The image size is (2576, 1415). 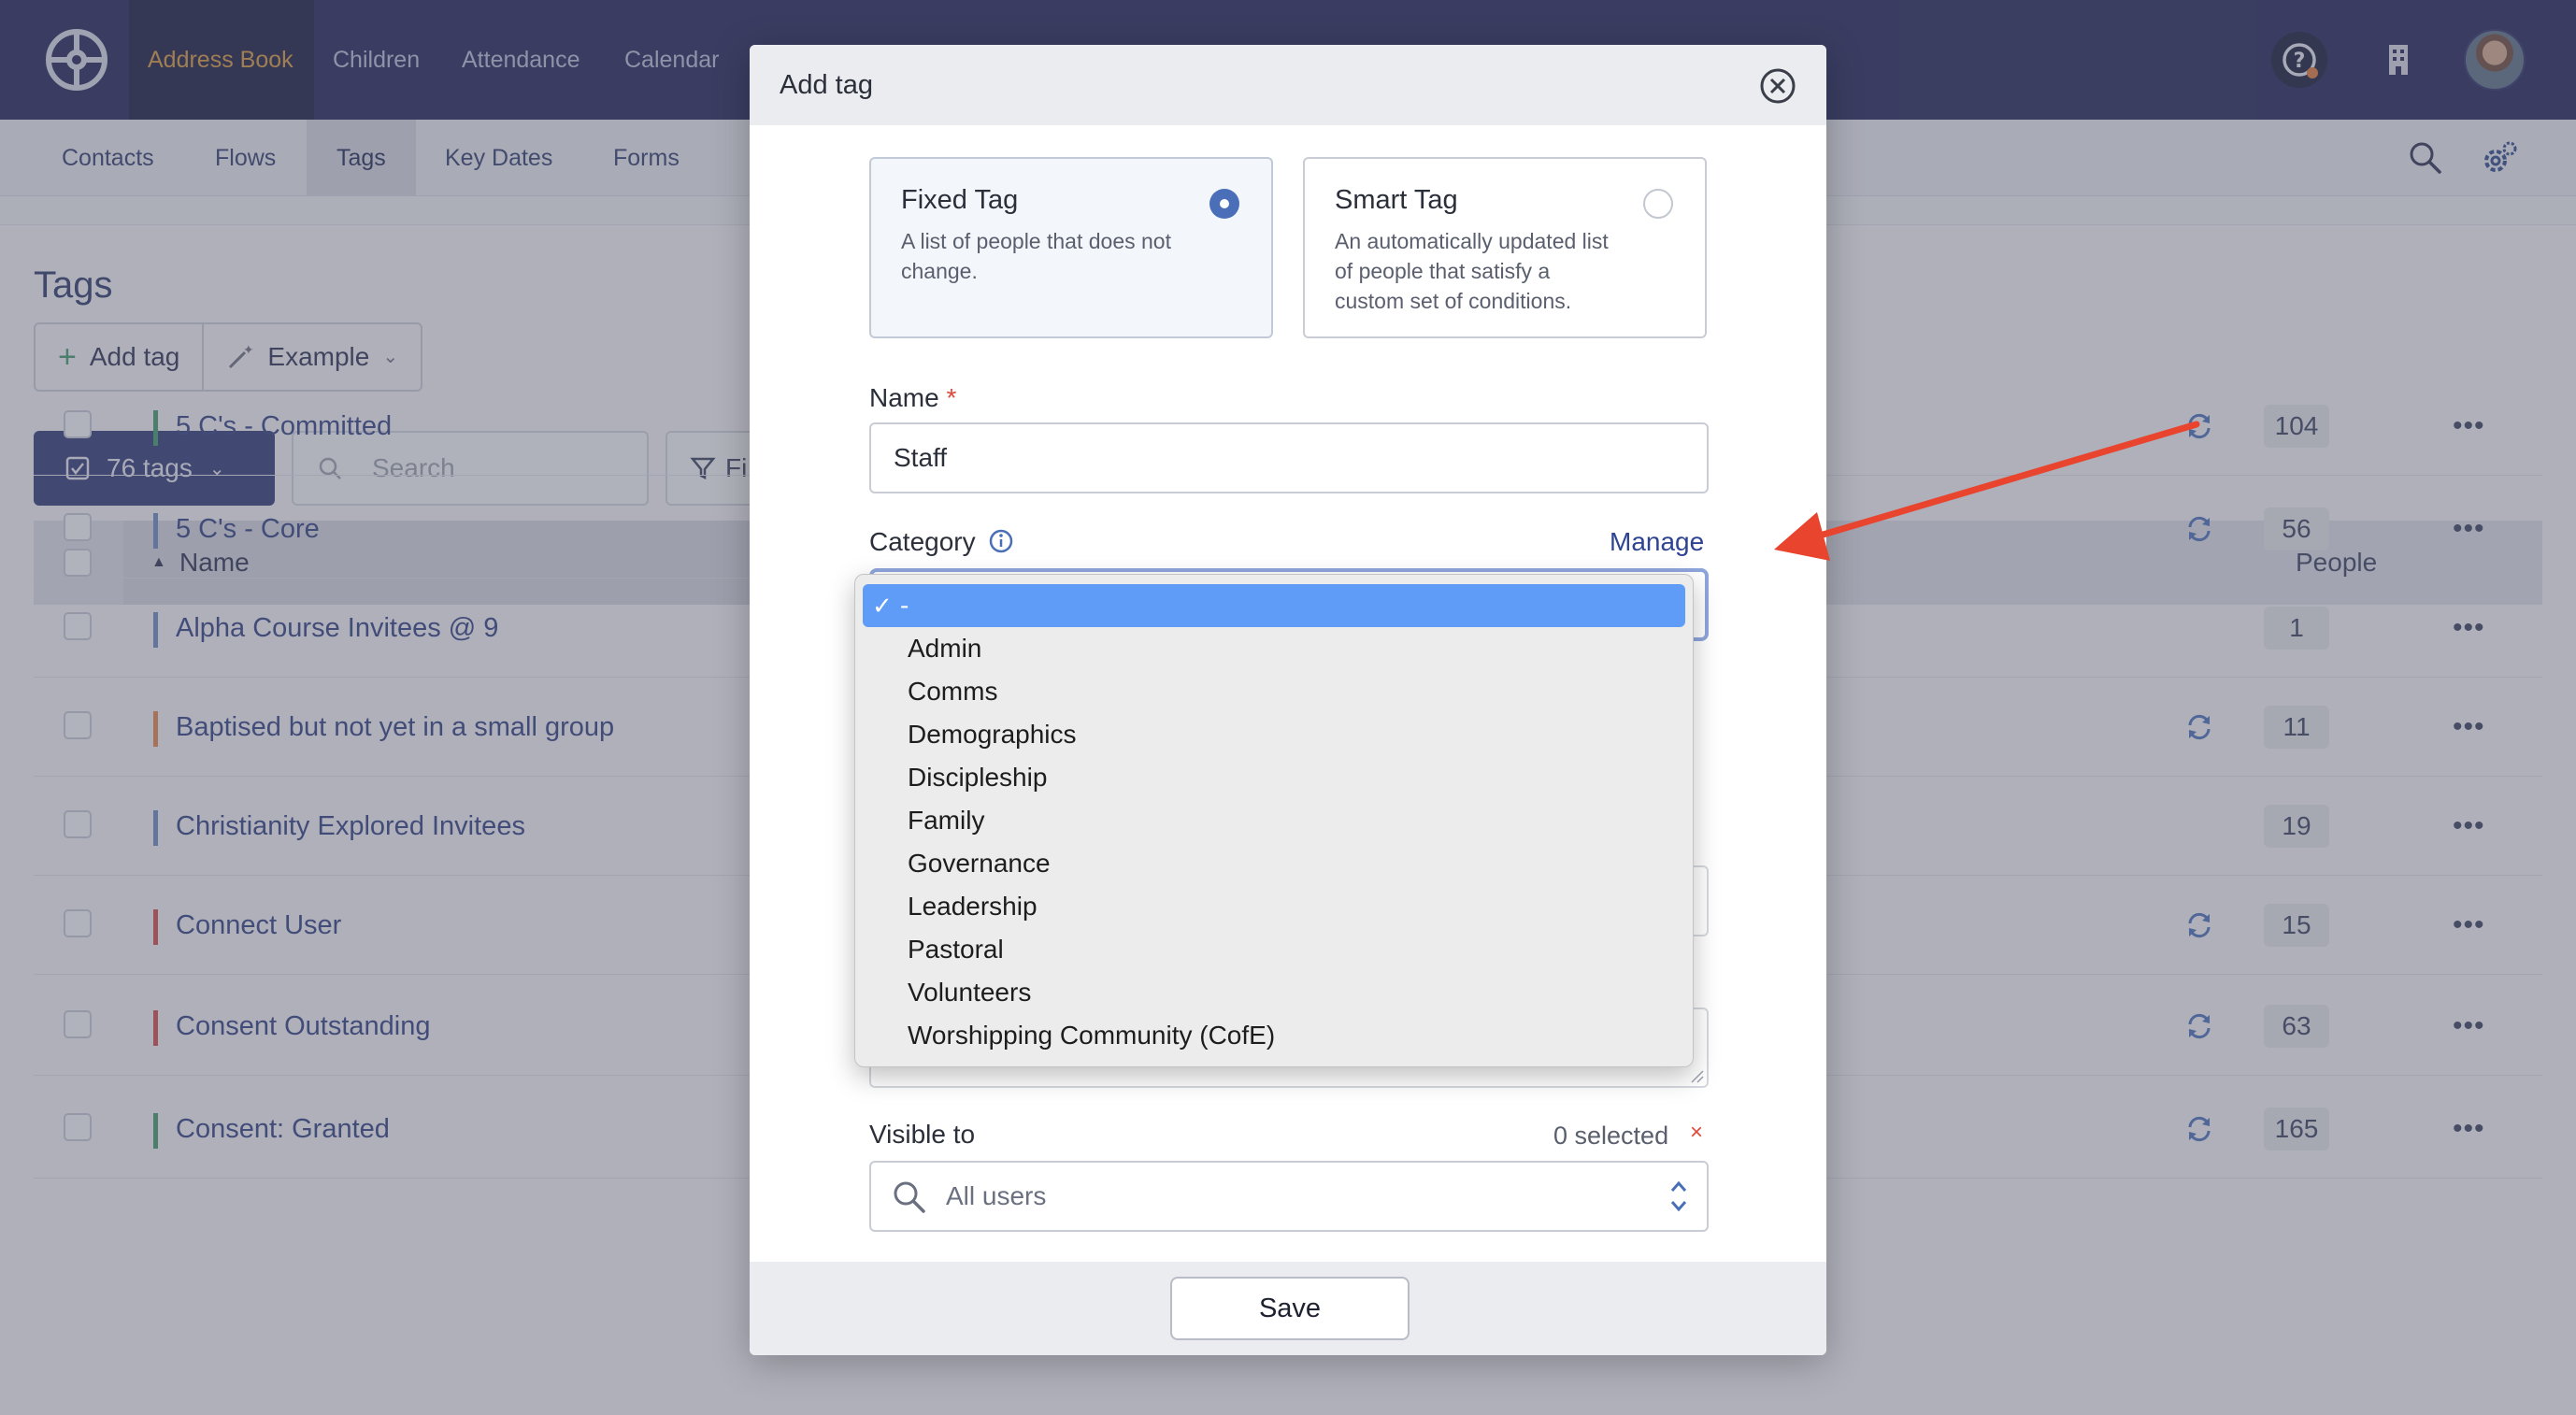 What do you see at coordinates (1289, 458) in the screenshot?
I see `name-field: Staff` at bounding box center [1289, 458].